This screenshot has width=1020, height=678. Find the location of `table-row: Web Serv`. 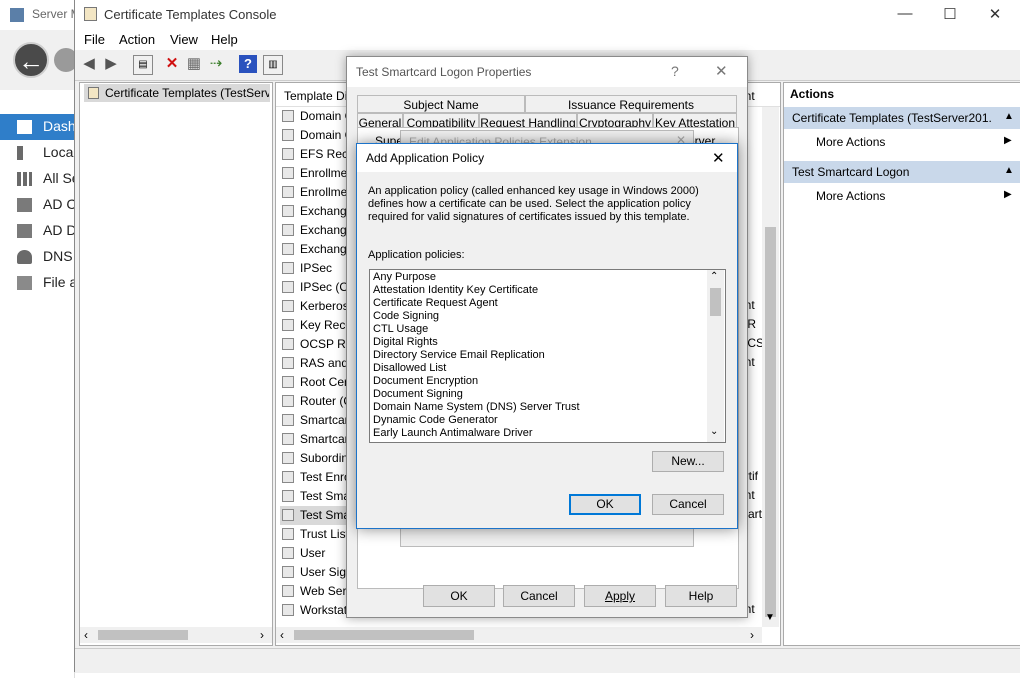

table-row: Web Serv is located at coordinates (318, 591).